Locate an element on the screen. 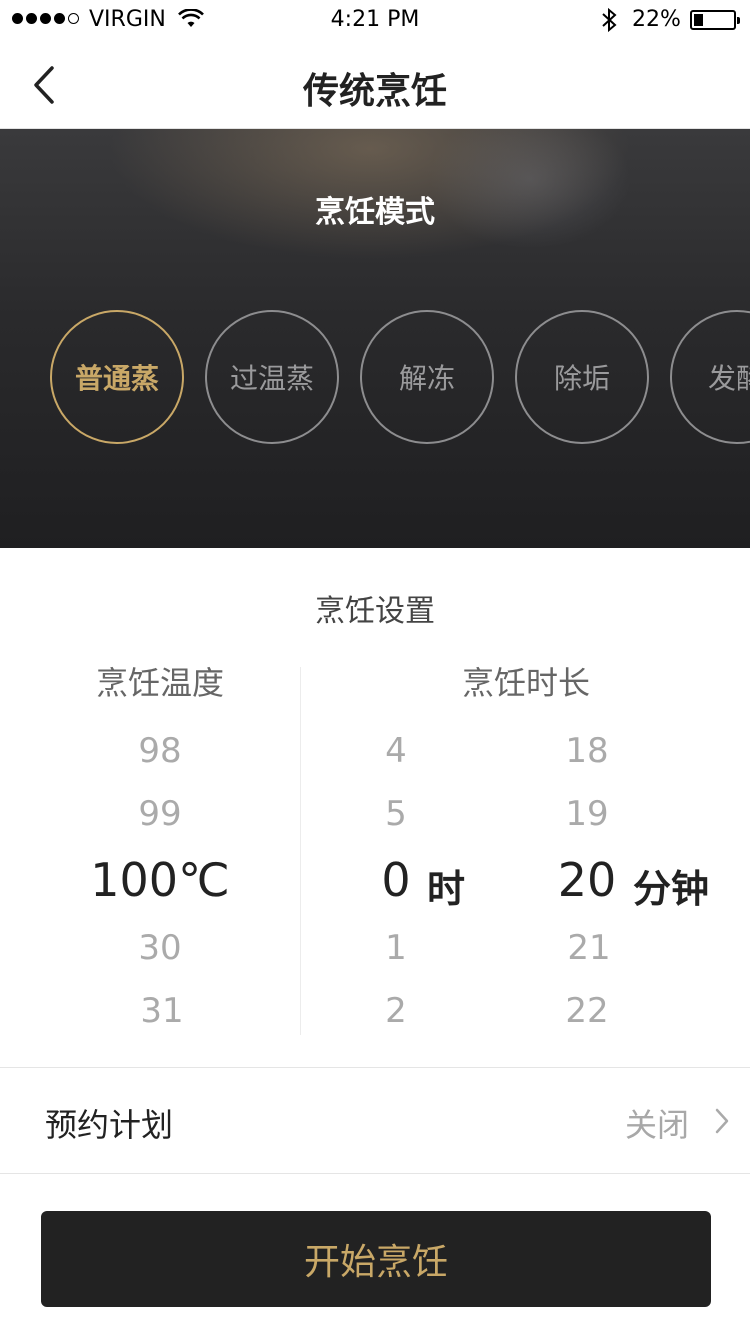 The height and width of the screenshot is (1334, 750). picker-option: 2 is located at coordinates (396, 1011).